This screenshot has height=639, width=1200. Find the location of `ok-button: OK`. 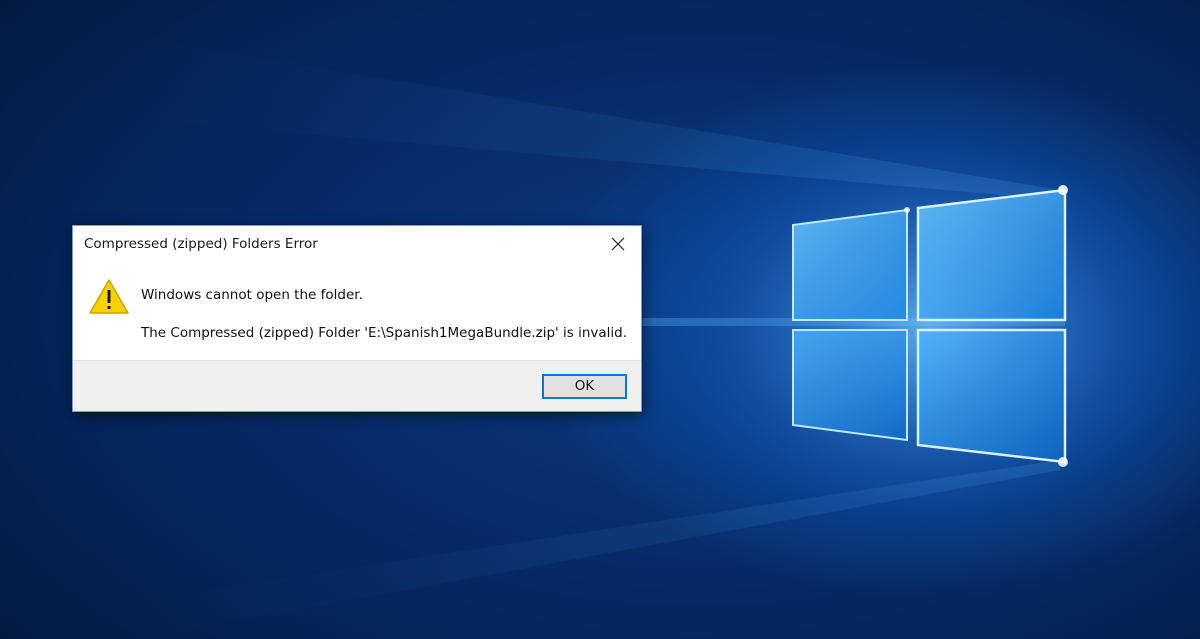

ok-button: OK is located at coordinates (584, 386).